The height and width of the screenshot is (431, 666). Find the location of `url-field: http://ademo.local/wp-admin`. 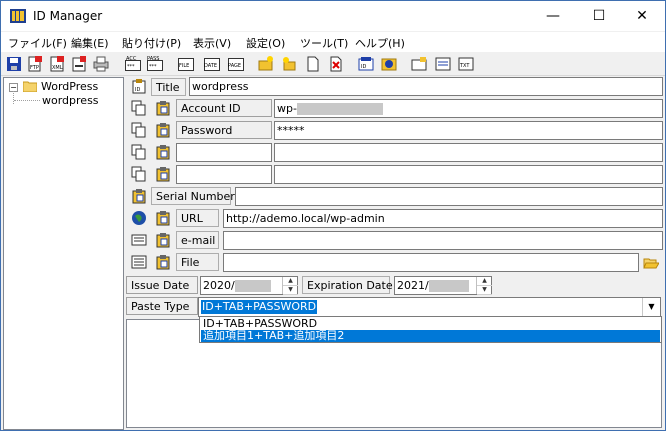

url-field: http://ademo.local/wp-admin is located at coordinates (443, 218).